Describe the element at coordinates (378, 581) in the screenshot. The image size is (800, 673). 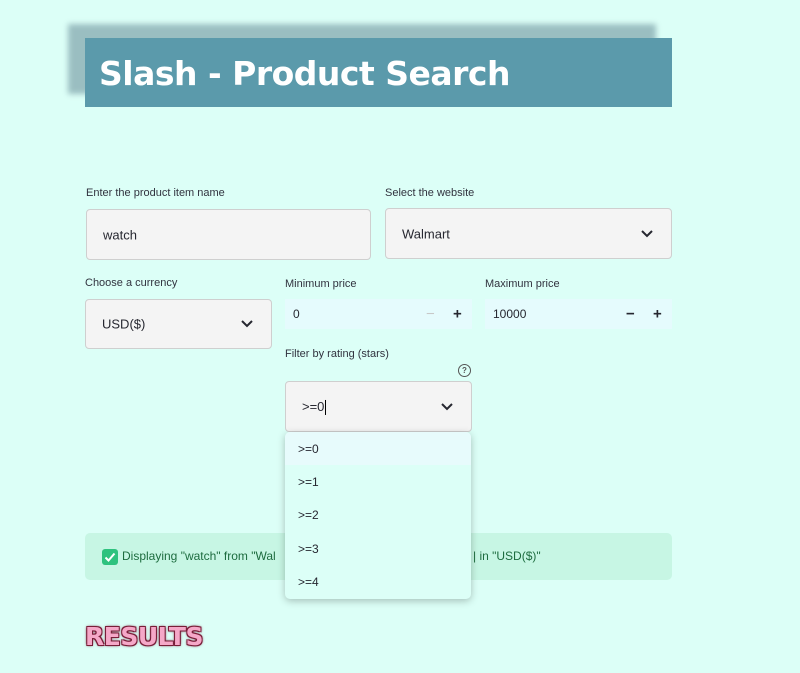
I see `rating-option: >=4` at that location.